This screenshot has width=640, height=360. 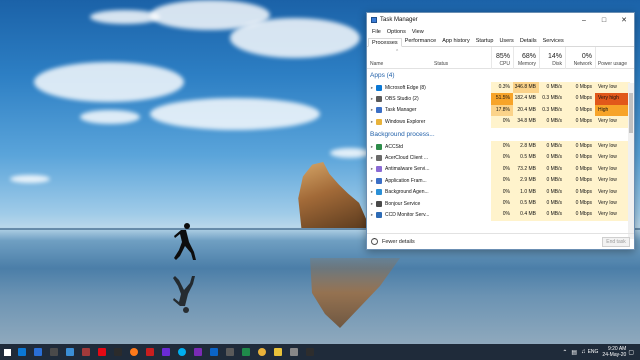 What do you see at coordinates (54, 352) in the screenshot?
I see `store-icon` at bounding box center [54, 352].